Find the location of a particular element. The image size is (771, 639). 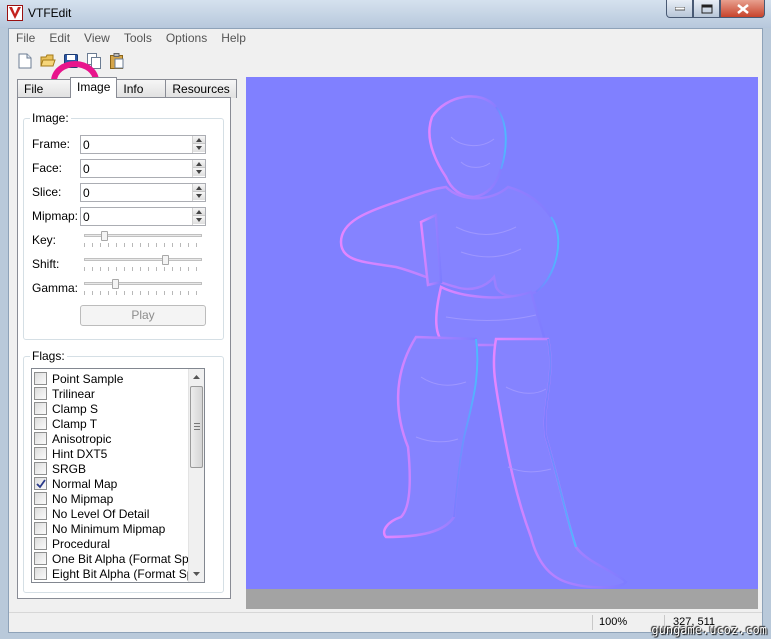

frame-spin-buttons is located at coordinates (198, 144).